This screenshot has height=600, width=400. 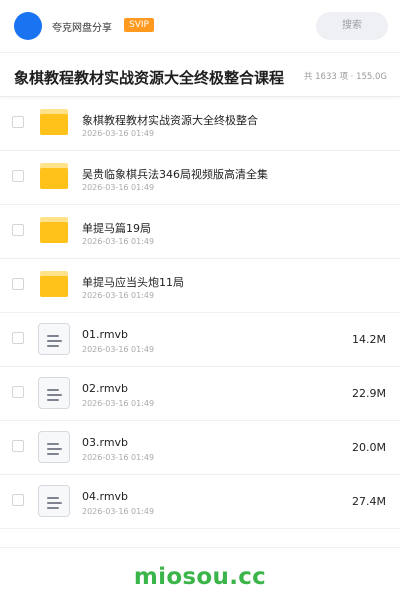 What do you see at coordinates (200, 547) in the screenshot?
I see `footer-divider` at bounding box center [200, 547].